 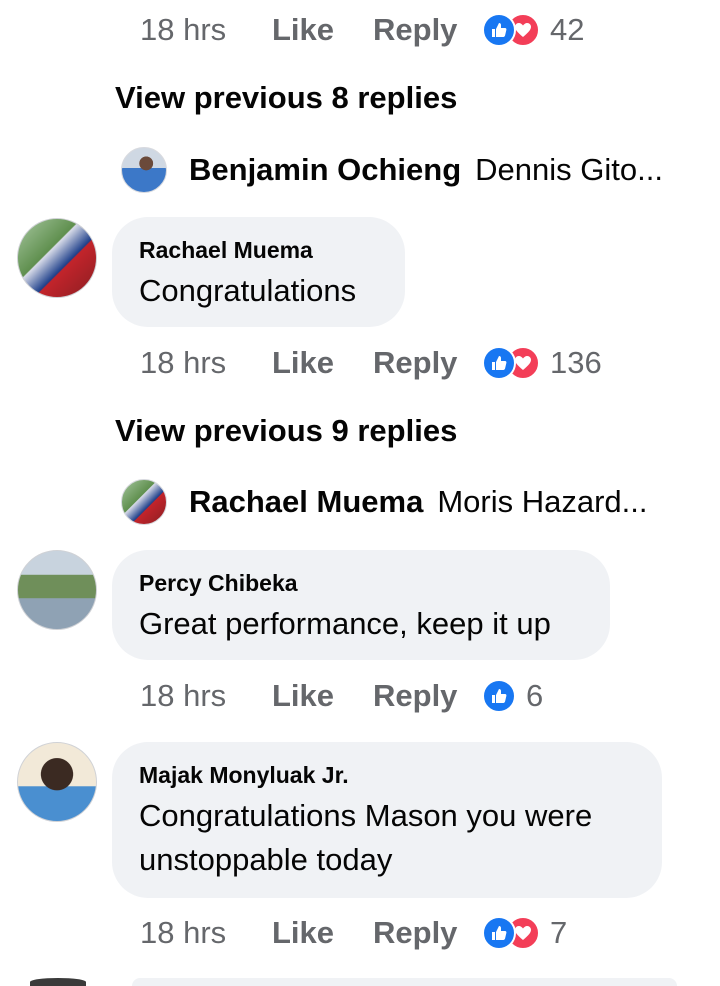 What do you see at coordinates (404, 982) in the screenshot?
I see `comment-bubble` at bounding box center [404, 982].